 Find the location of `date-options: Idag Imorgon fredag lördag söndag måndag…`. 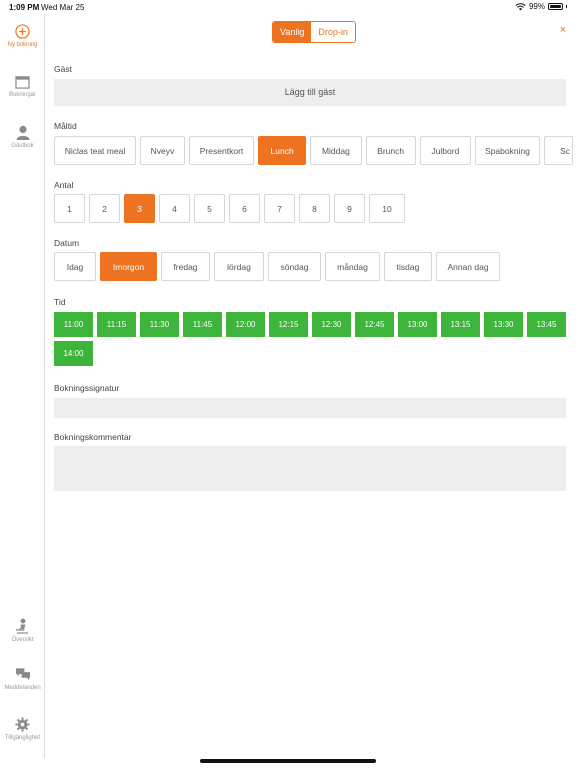

date-options: Idag Imorgon fredag lördag söndag måndag… is located at coordinates (277, 266).